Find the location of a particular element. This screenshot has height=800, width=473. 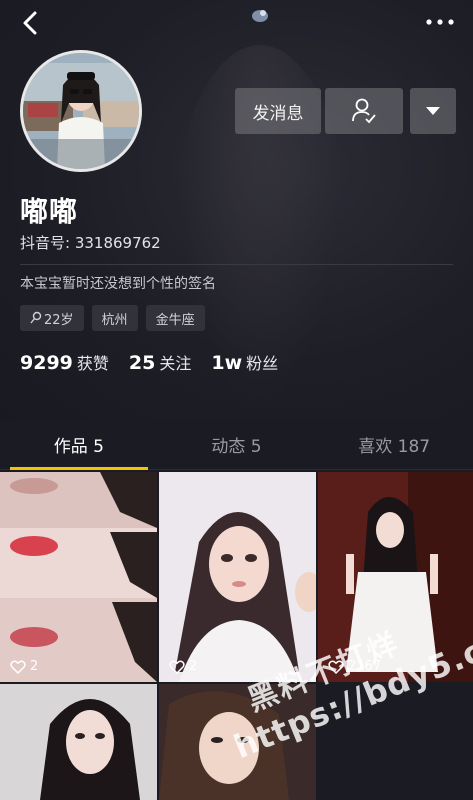

zodiac-tag: 金牛座 is located at coordinates (175, 318).